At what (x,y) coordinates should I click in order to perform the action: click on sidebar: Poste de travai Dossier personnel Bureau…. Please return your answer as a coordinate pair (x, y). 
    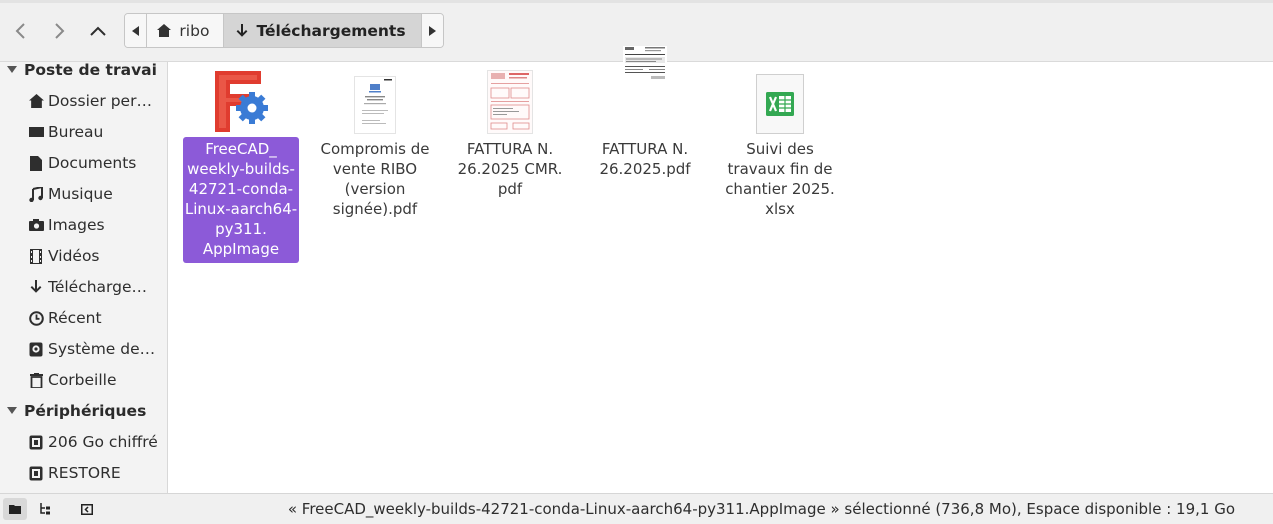
    Looking at the image, I should click on (84, 277).